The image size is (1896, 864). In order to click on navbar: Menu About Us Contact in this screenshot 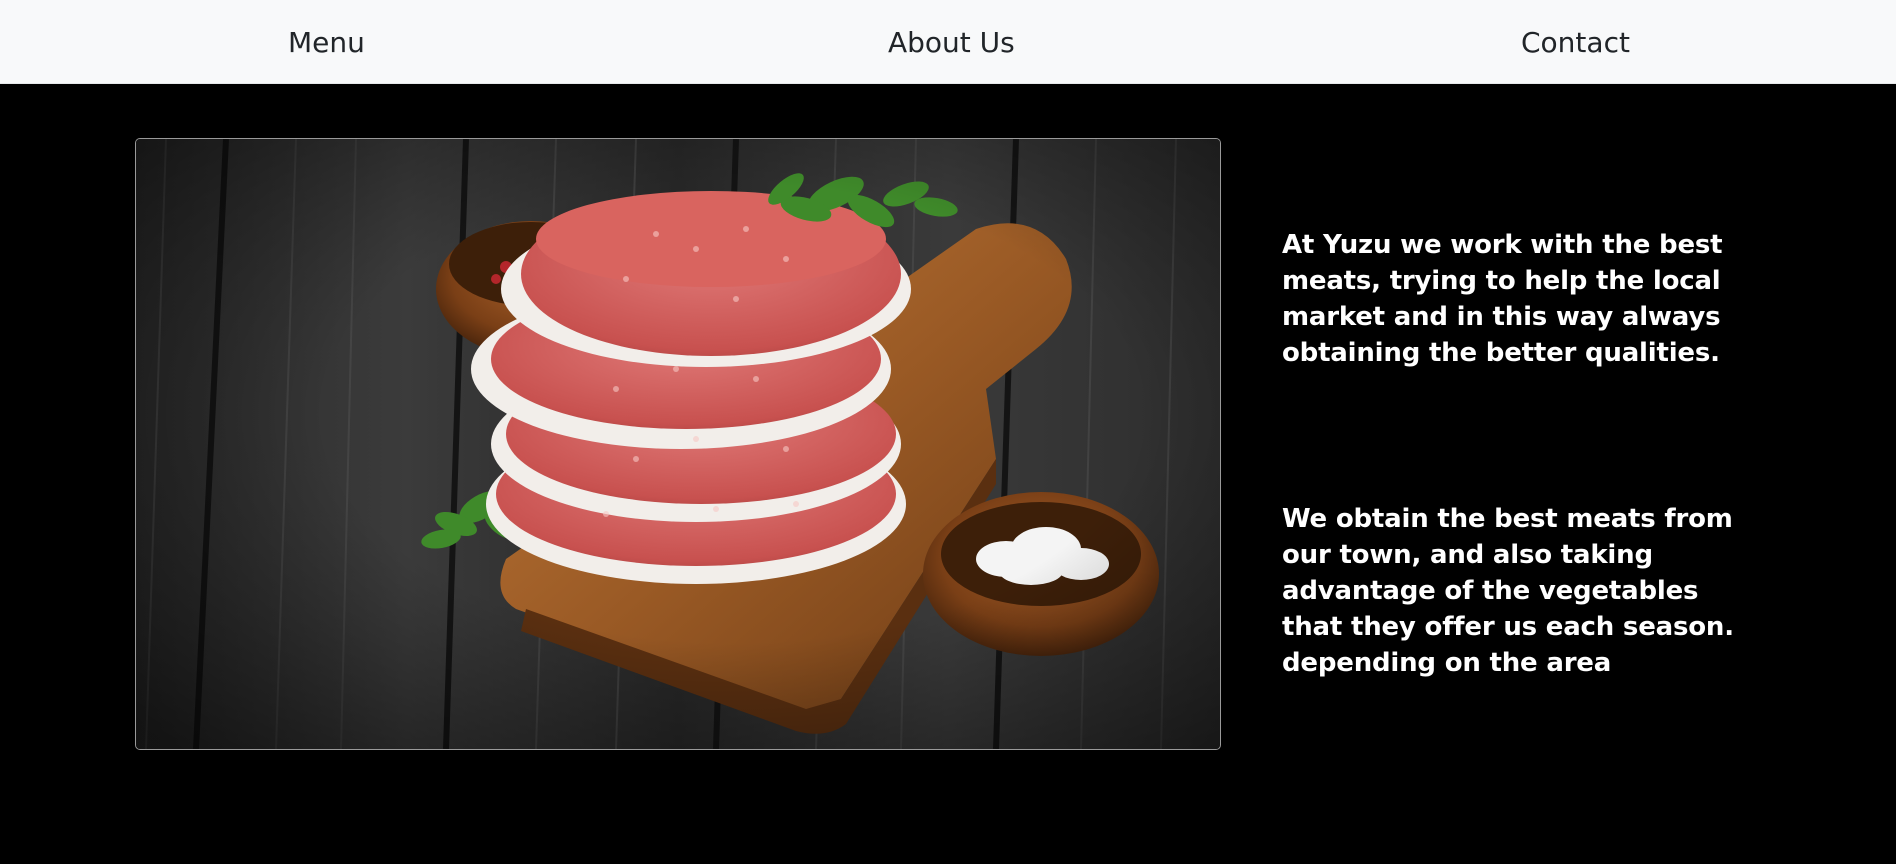, I will do `click(948, 42)`.